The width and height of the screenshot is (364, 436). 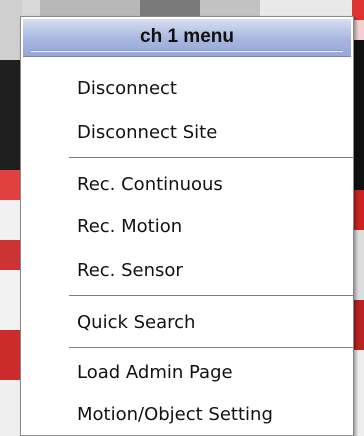 What do you see at coordinates (187, 89) in the screenshot?
I see `menu-item-disconnect: Disconnect` at bounding box center [187, 89].